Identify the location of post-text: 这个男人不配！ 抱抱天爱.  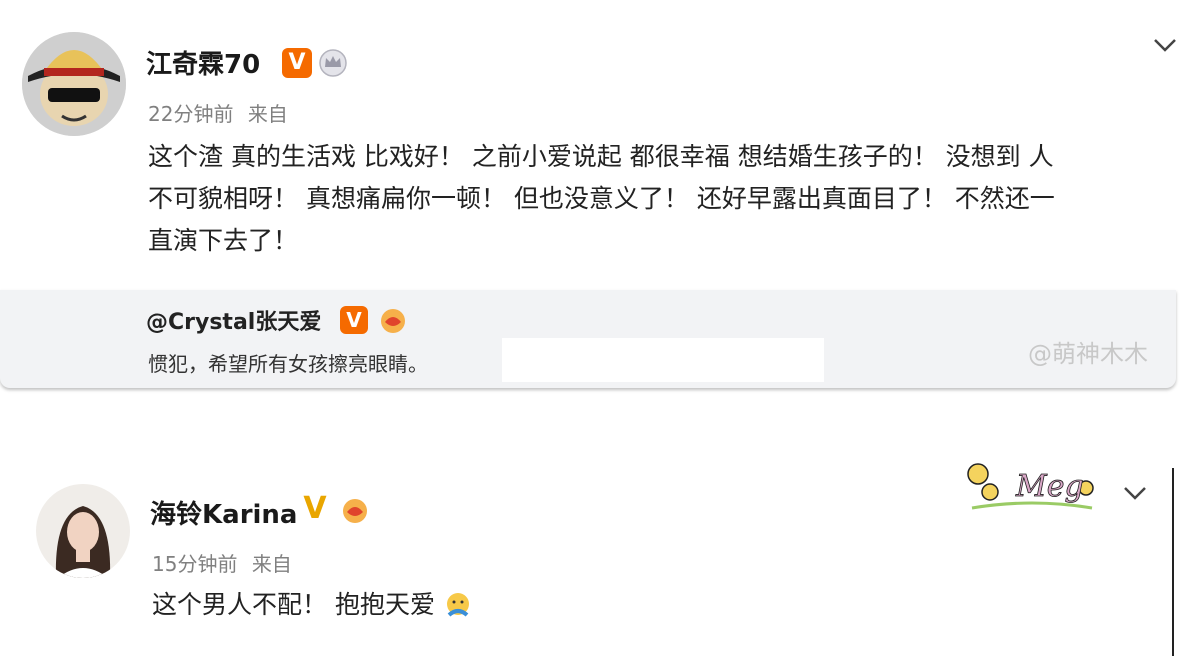
(312, 605).